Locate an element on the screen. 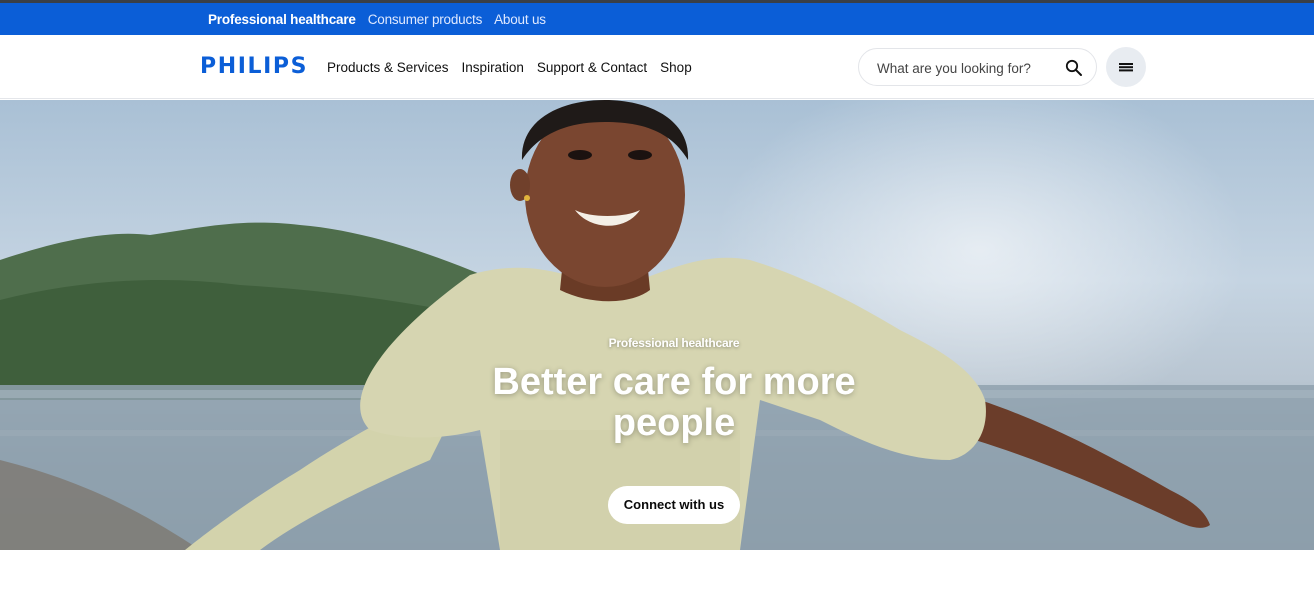 The width and height of the screenshot is (1314, 593). utility-link-consumer-products: Consumer products is located at coordinates (425, 19).